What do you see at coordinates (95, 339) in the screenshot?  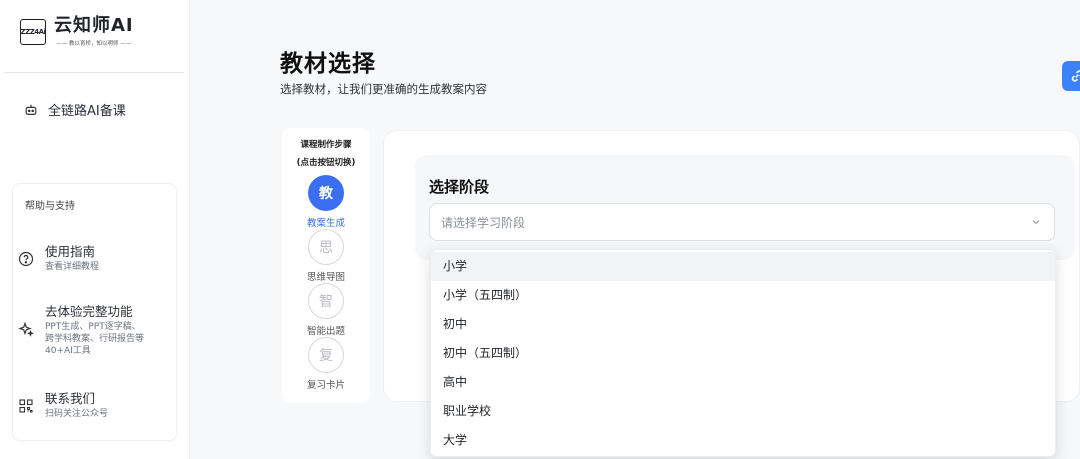 I see `help-item-desc: PPT生成、PPT逐字稿、跨学科教案、行研报告等40+AI工具` at bounding box center [95, 339].